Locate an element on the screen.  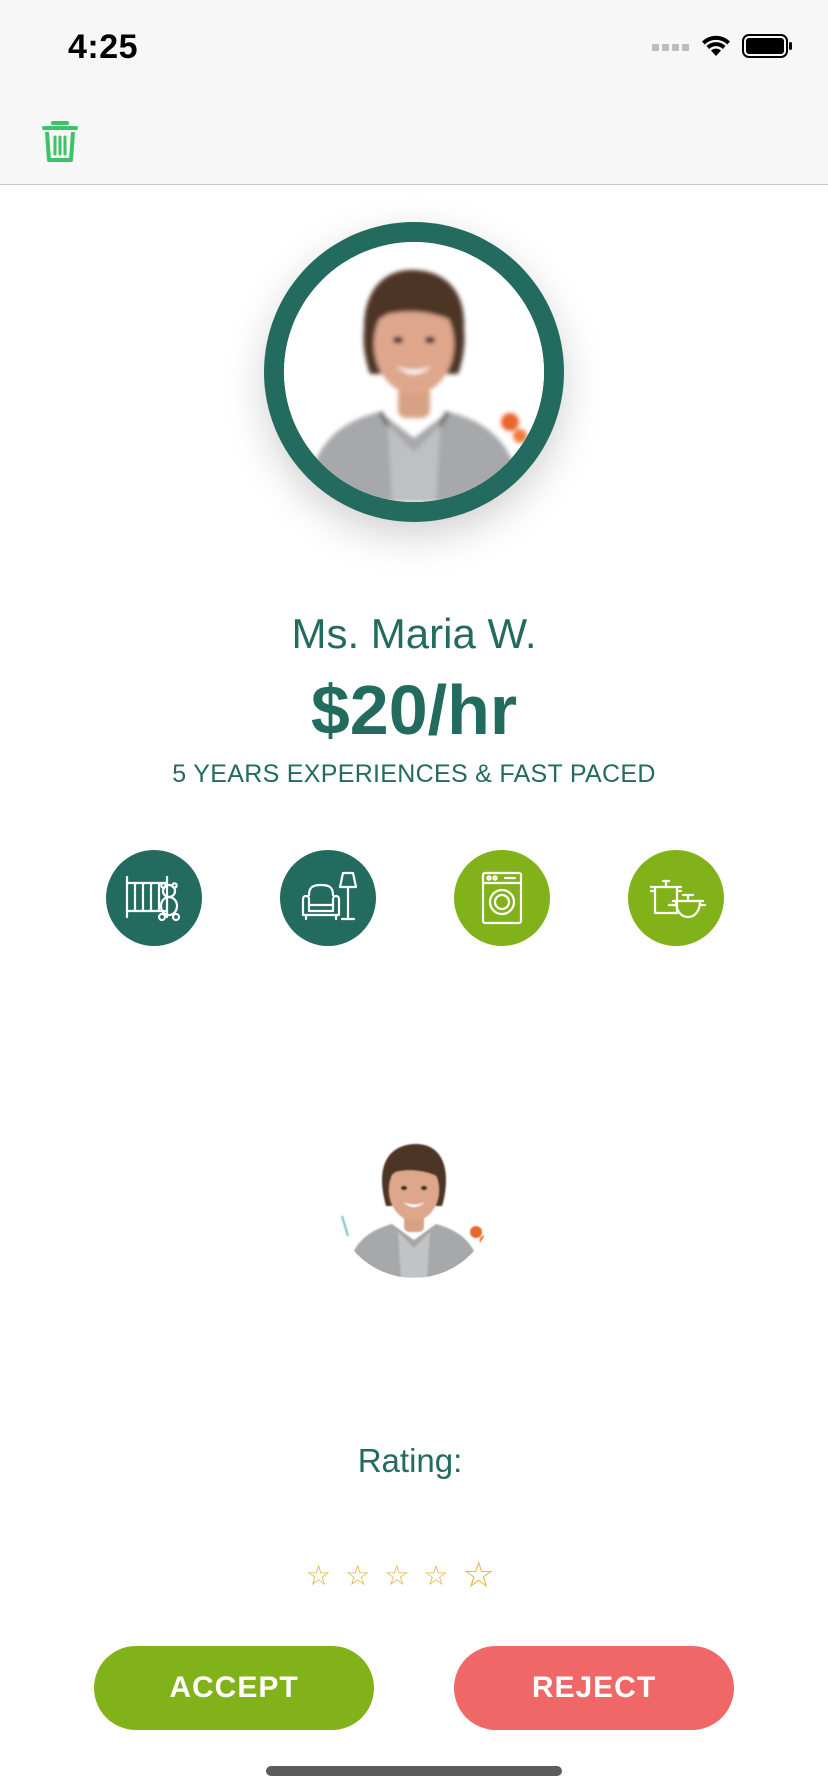
washing-machine-icon is located at coordinates (502, 898).